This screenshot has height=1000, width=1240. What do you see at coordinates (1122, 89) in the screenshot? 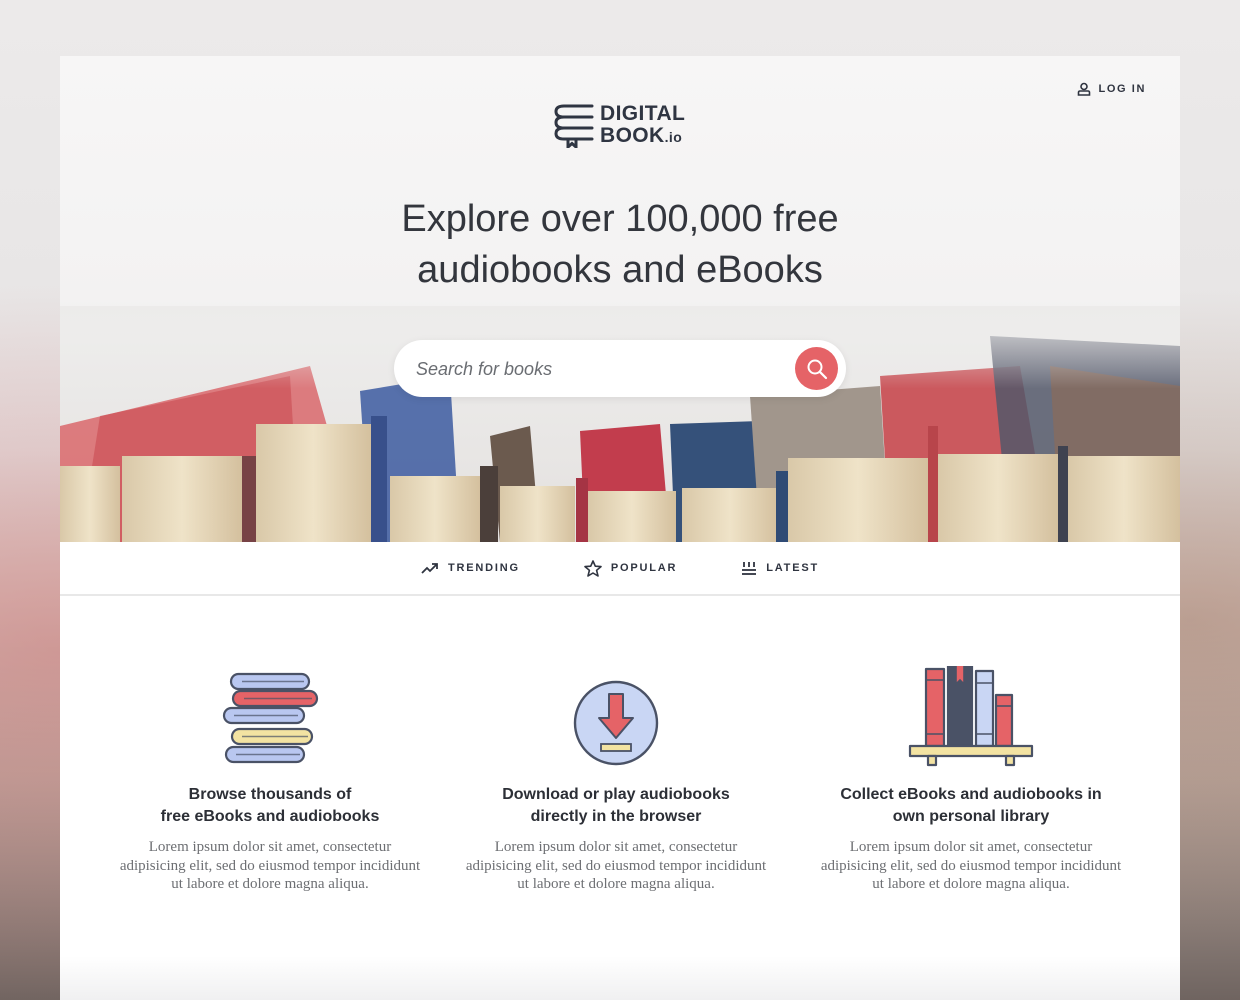
I see `login-label: LOG IN` at bounding box center [1122, 89].